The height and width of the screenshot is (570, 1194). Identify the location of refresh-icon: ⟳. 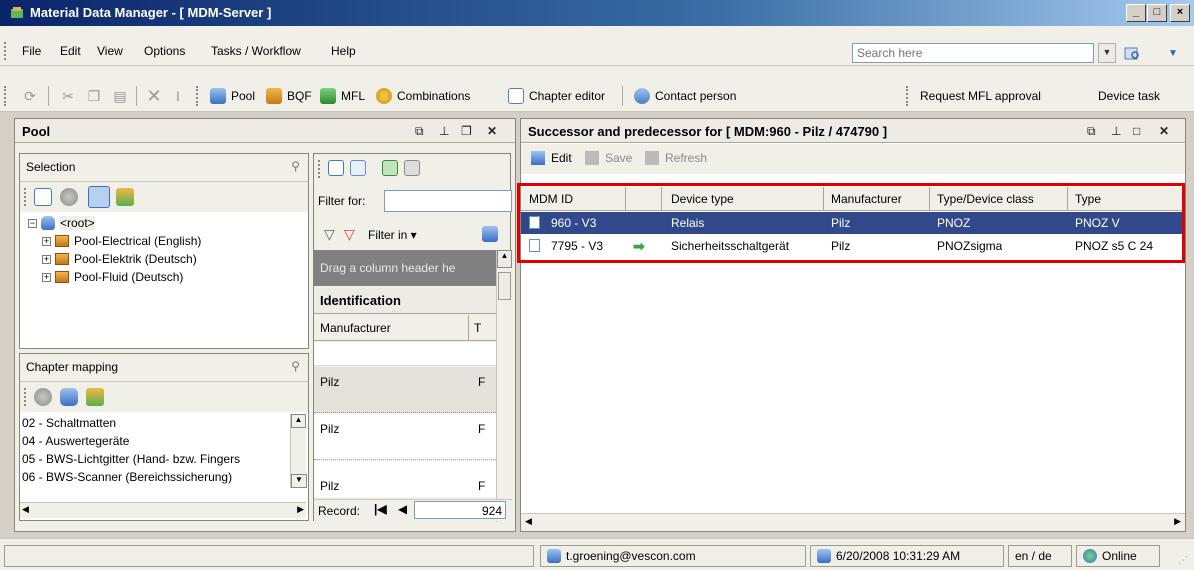
(30, 96).